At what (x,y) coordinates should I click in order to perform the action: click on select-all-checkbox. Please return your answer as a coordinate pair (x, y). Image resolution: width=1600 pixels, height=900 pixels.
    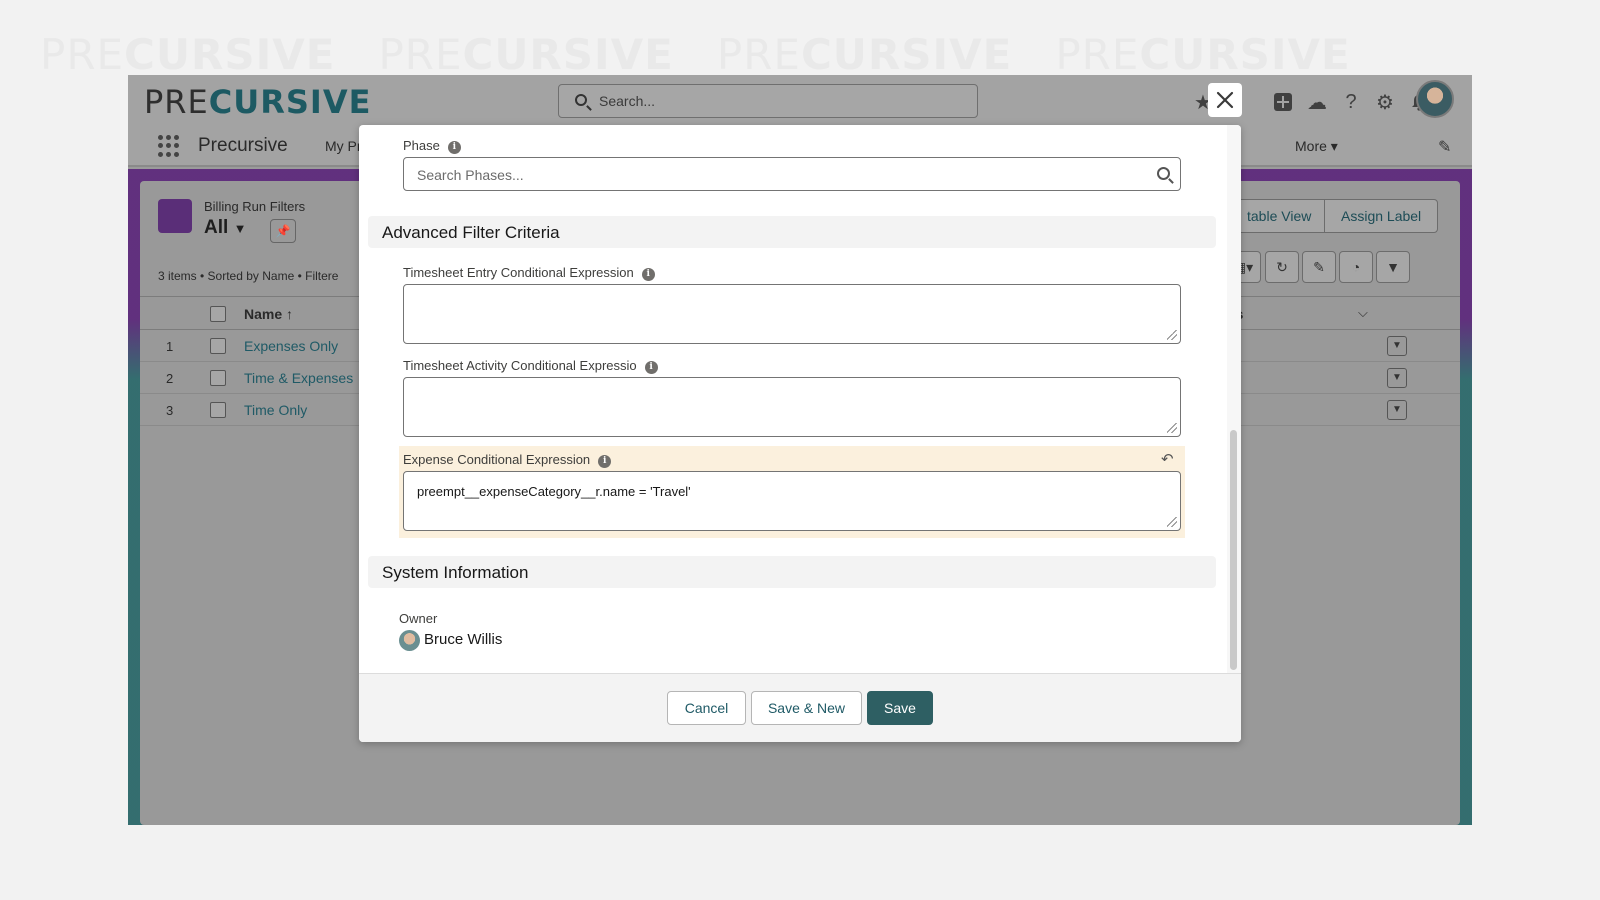
    Looking at the image, I should click on (218, 314).